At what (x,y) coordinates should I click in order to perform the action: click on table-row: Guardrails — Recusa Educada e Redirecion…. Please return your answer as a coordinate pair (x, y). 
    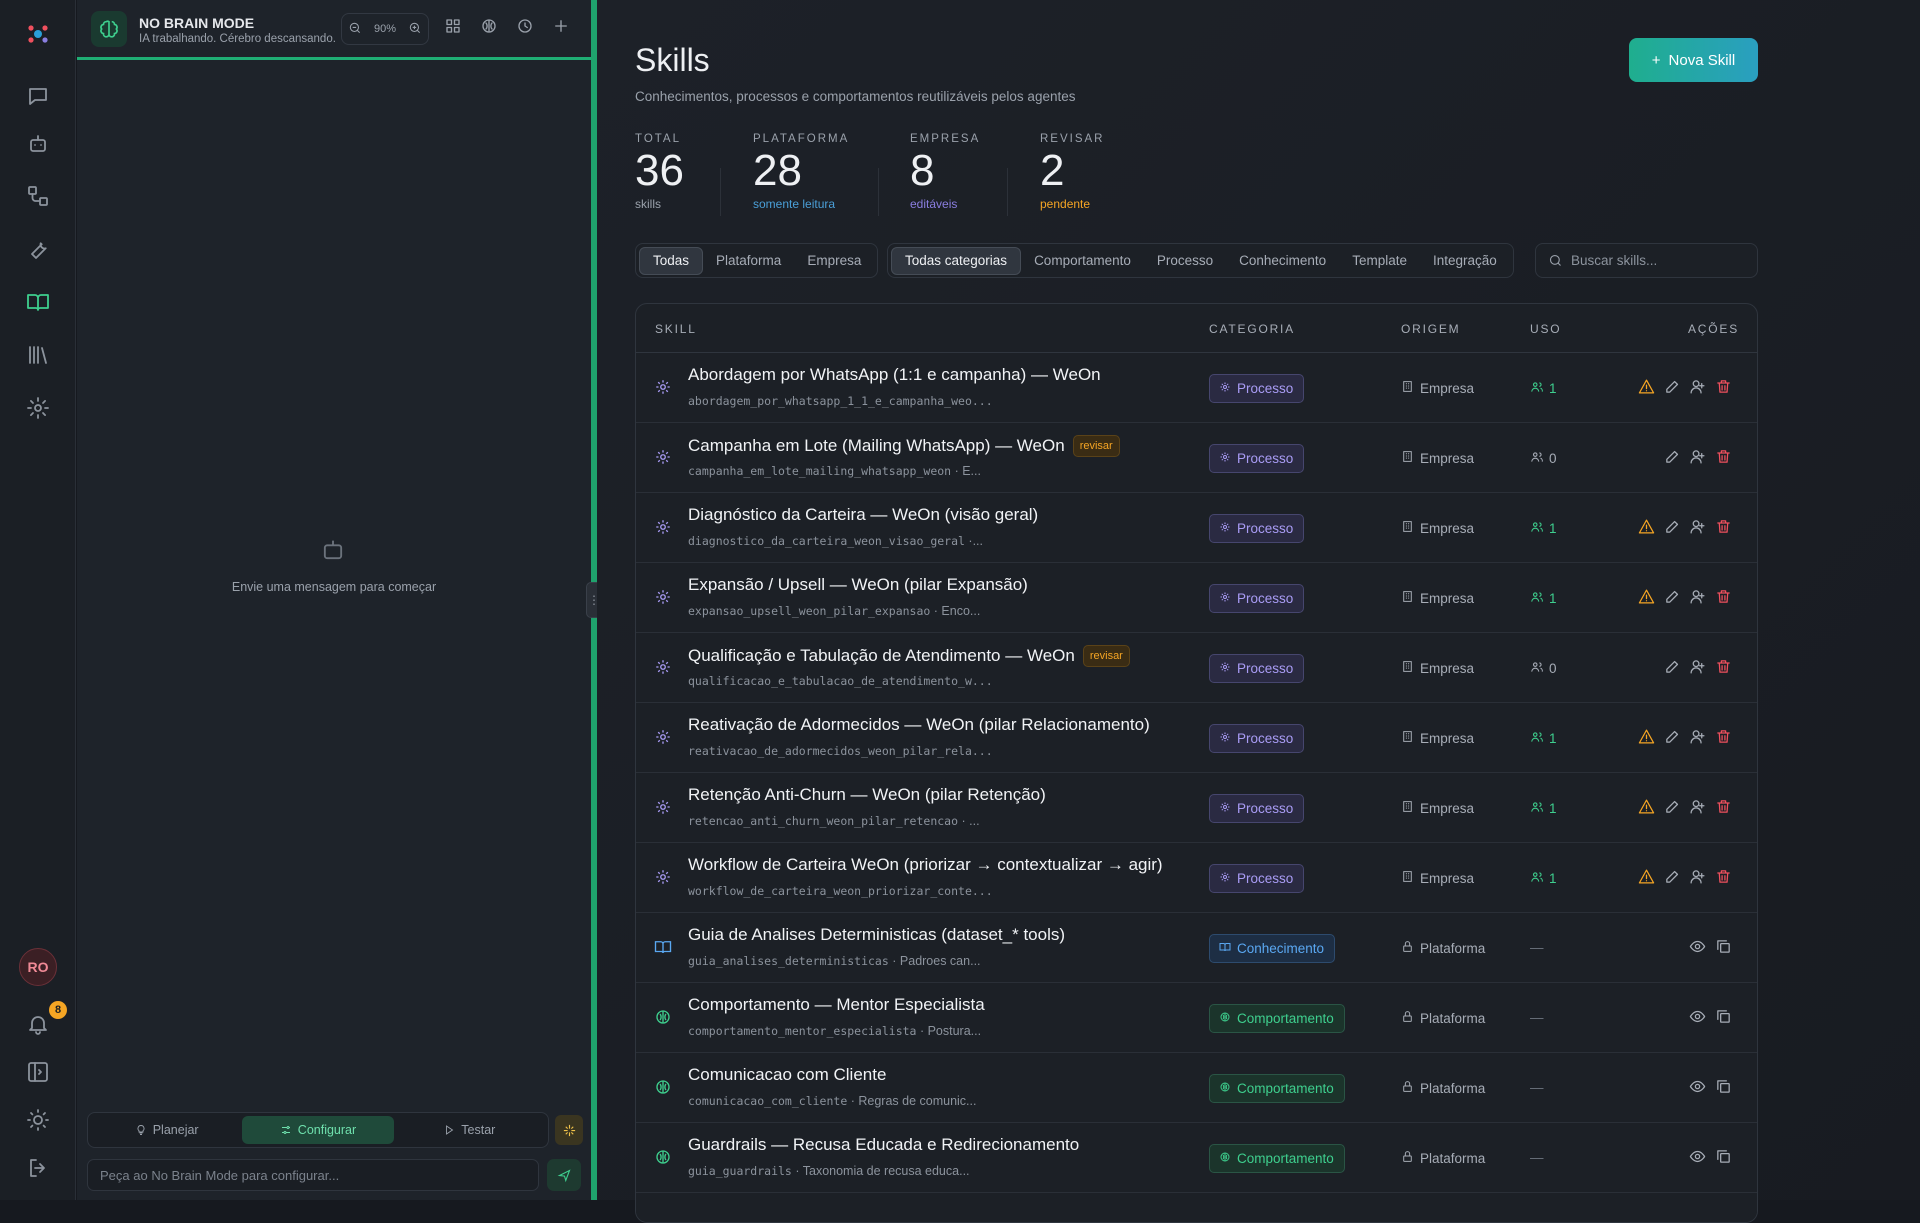
    Looking at the image, I should click on (1196, 1158).